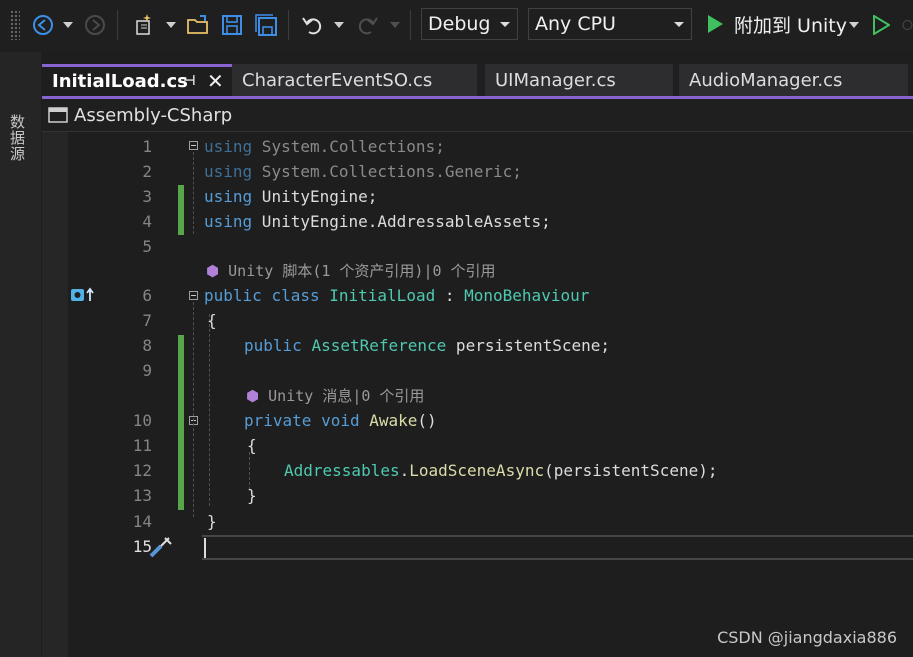 This screenshot has width=913, height=657. What do you see at coordinates (907, 25) in the screenshot?
I see `hot-reload-icon` at bounding box center [907, 25].